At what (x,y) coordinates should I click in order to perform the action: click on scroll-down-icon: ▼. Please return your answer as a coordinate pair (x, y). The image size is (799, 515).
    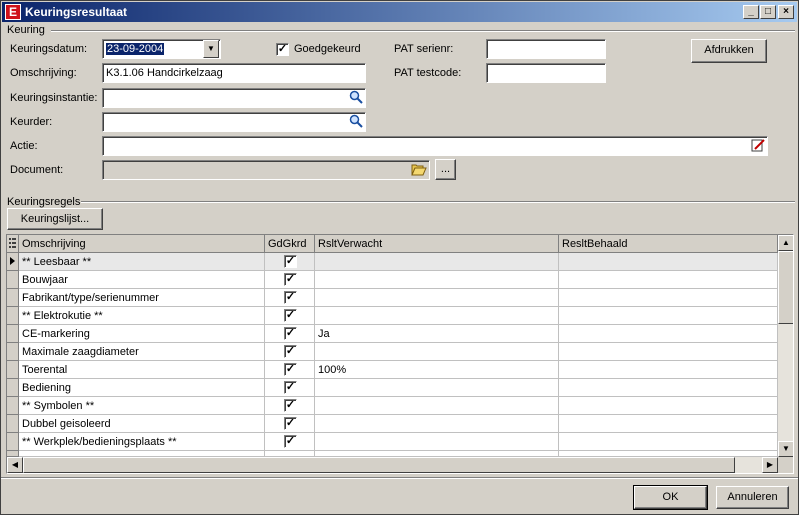
    Looking at the image, I should click on (785, 449).